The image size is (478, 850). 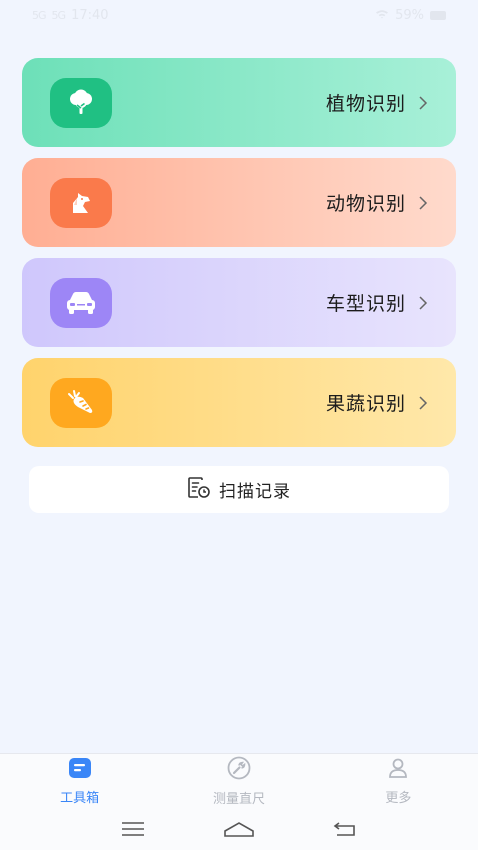 I want to click on signal-indicator: 5G, so click(x=39, y=15).